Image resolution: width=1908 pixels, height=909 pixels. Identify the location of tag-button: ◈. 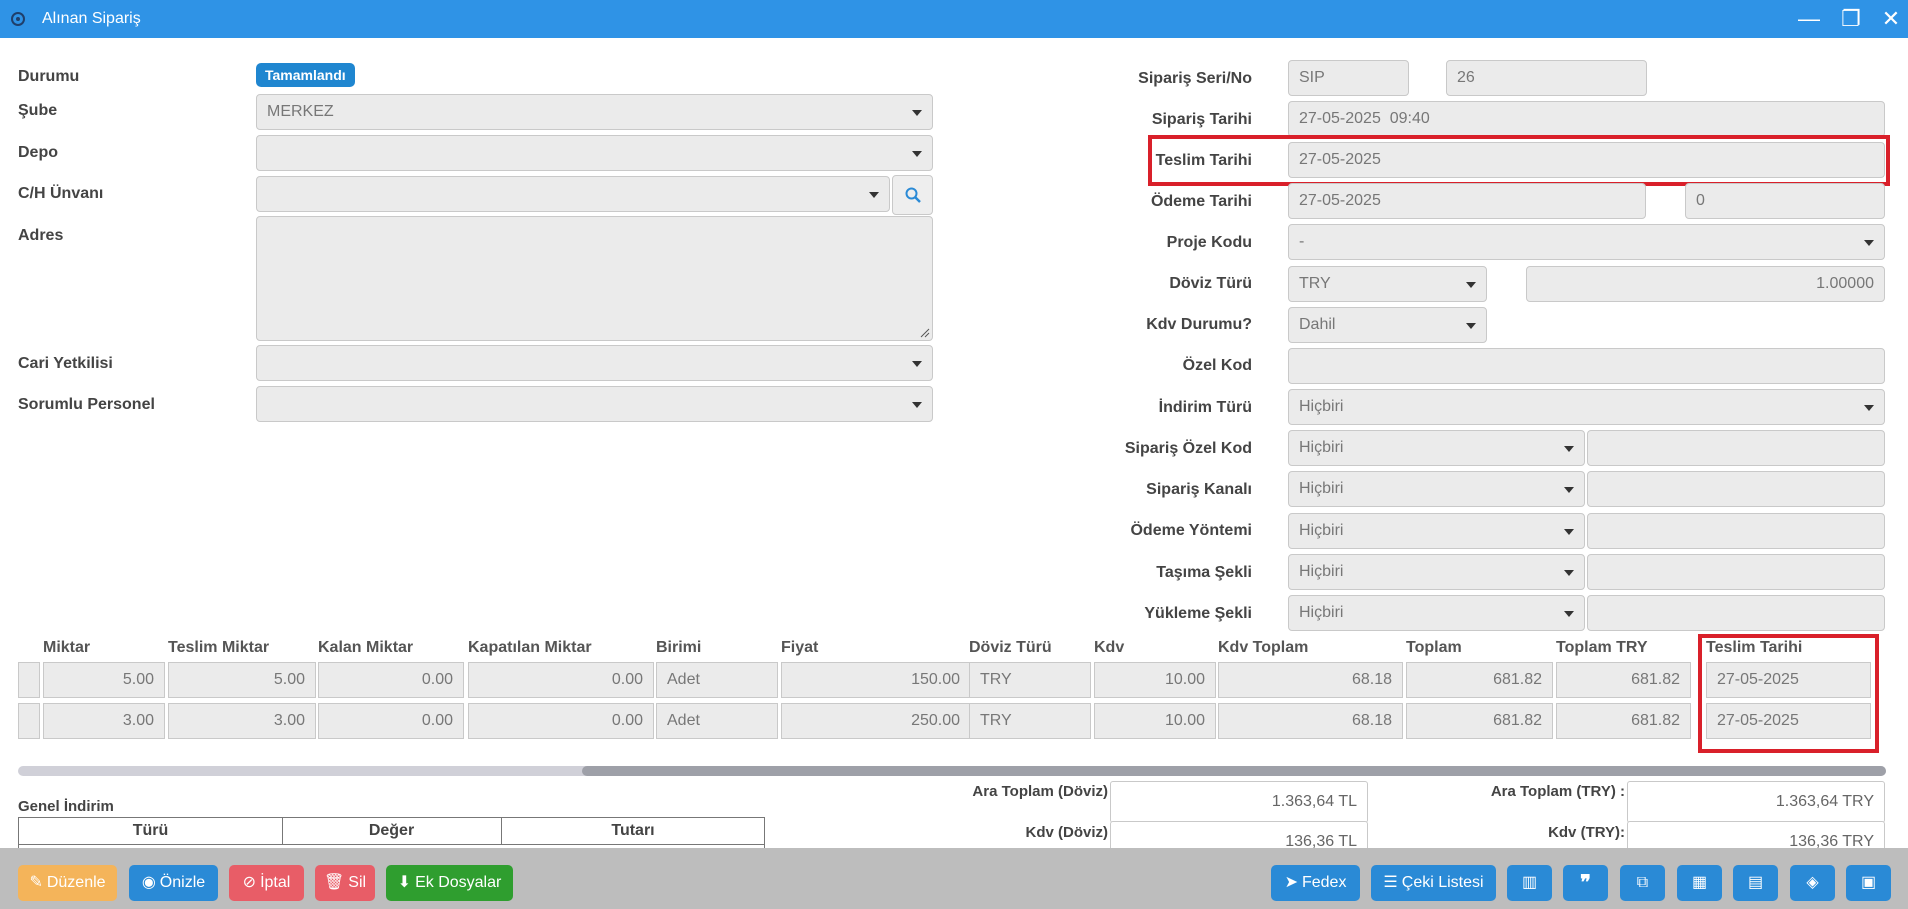
(1812, 883).